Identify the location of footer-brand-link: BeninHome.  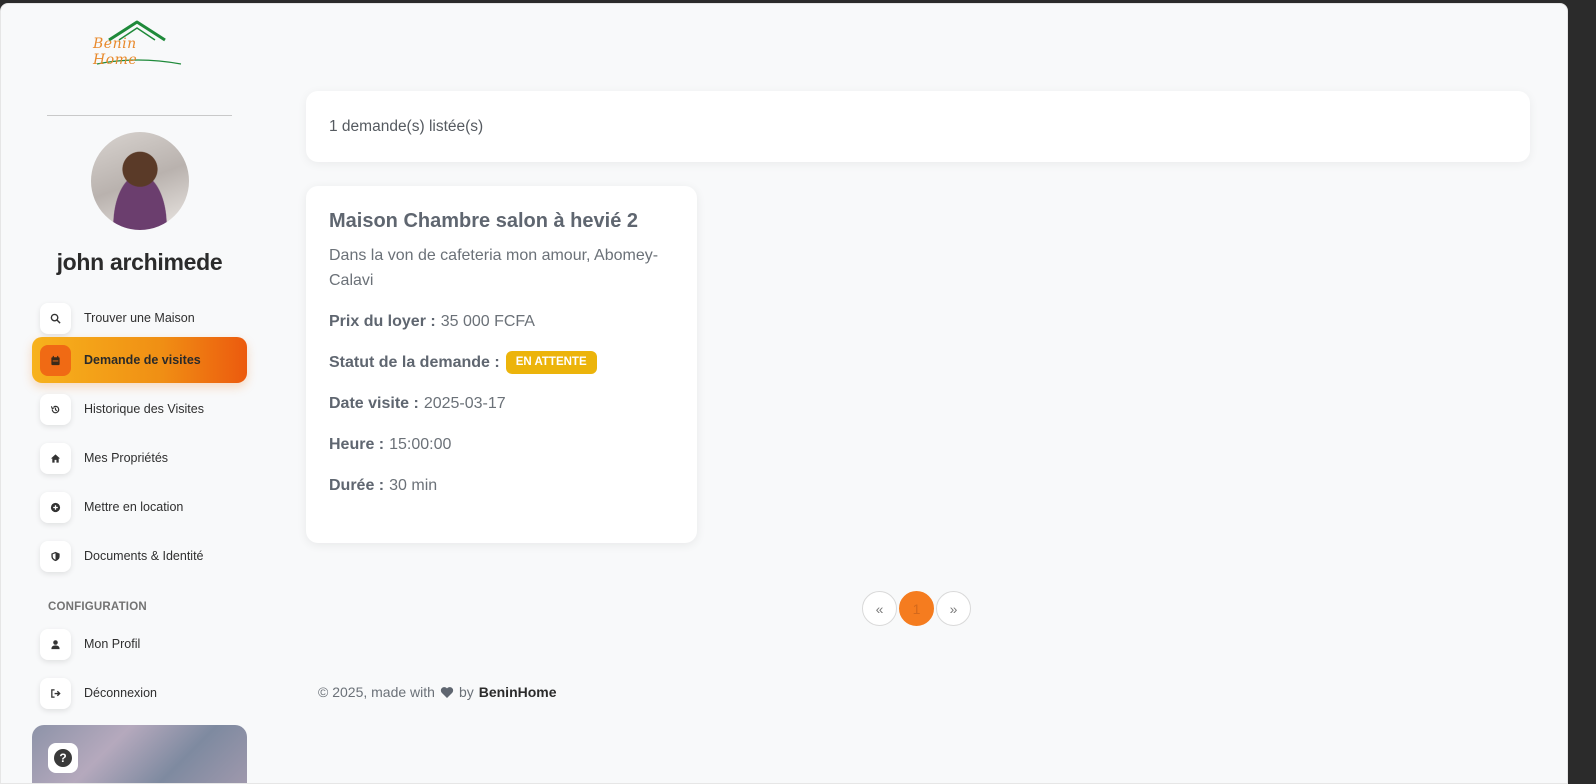
(518, 692).